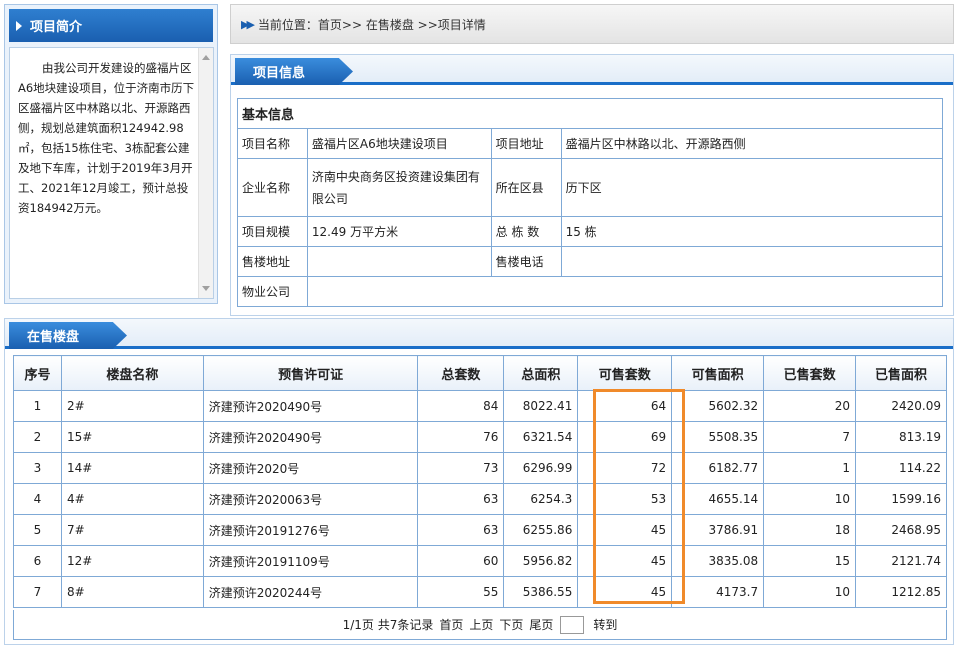  What do you see at coordinates (461, 373) in the screenshot?
I see `col-header-total-units: 总套数` at bounding box center [461, 373].